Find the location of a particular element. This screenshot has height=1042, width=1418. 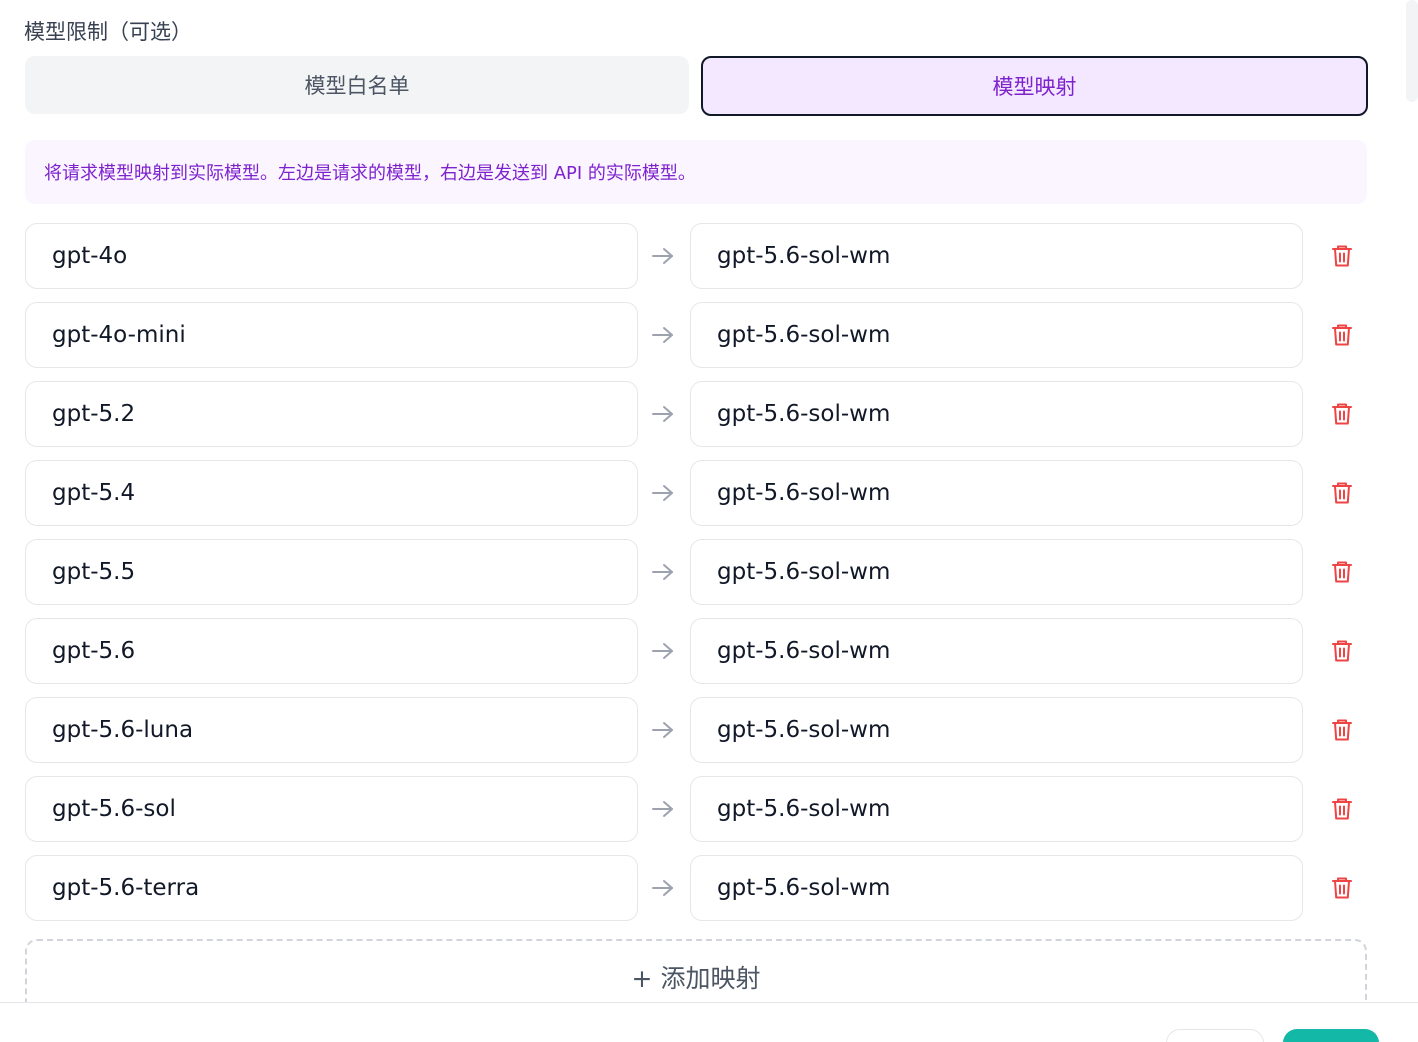

info-text: 将请求模型映射到实际模型。左边是请求的模型，右边是发送到 API 的实际模型。 is located at coordinates (370, 173).